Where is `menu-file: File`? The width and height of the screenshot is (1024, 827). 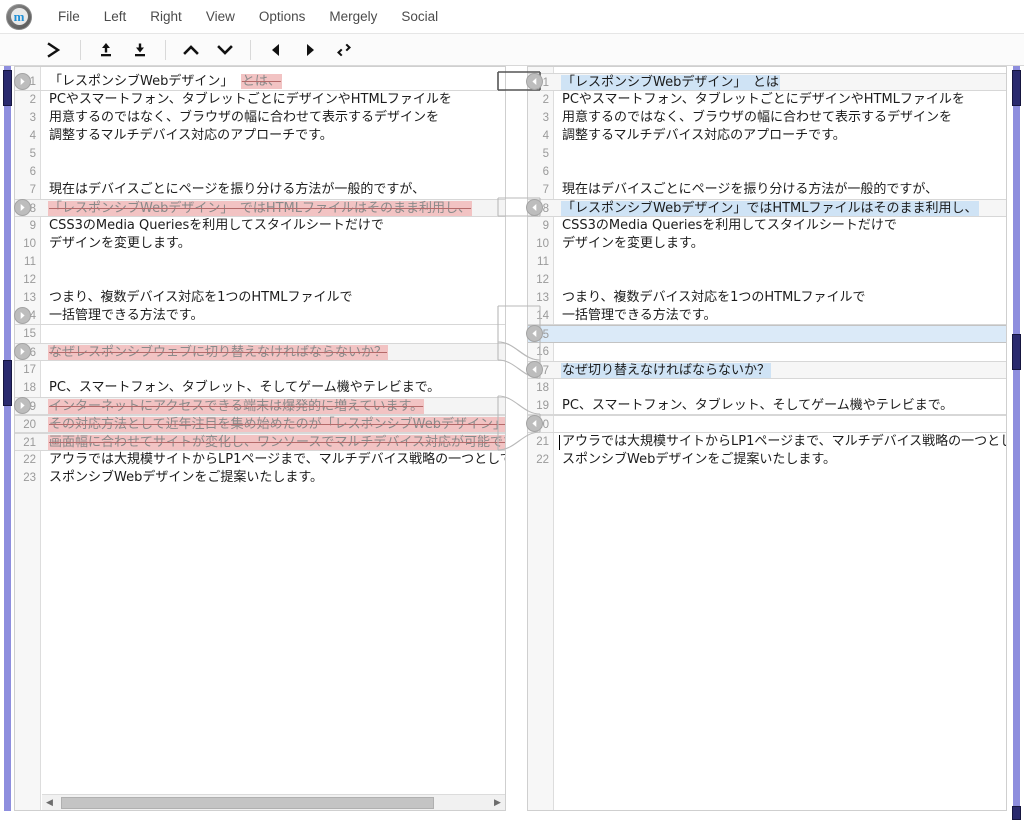
menu-file: File is located at coordinates (69, 16).